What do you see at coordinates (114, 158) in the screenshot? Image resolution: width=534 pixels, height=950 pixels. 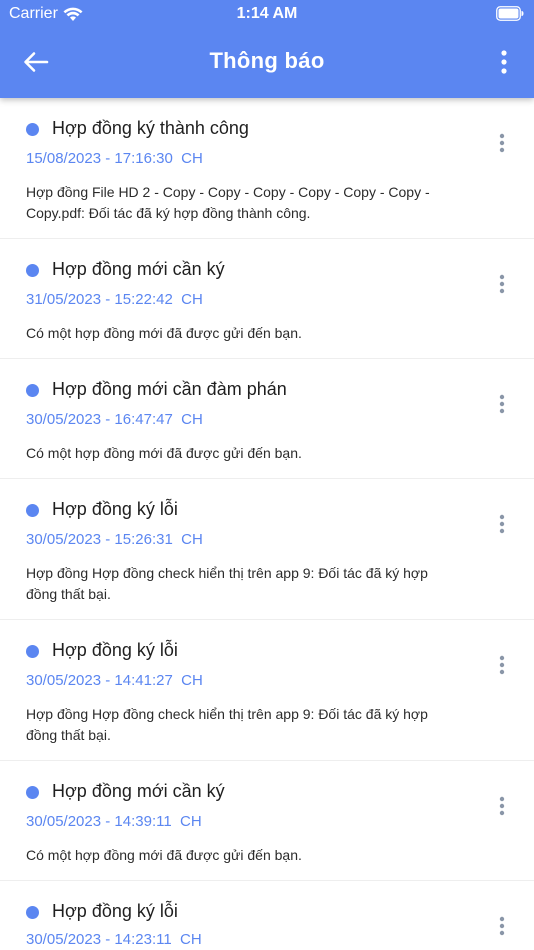 I see `notification-date: 15/08/2023 - 17:16:30 CH` at bounding box center [114, 158].